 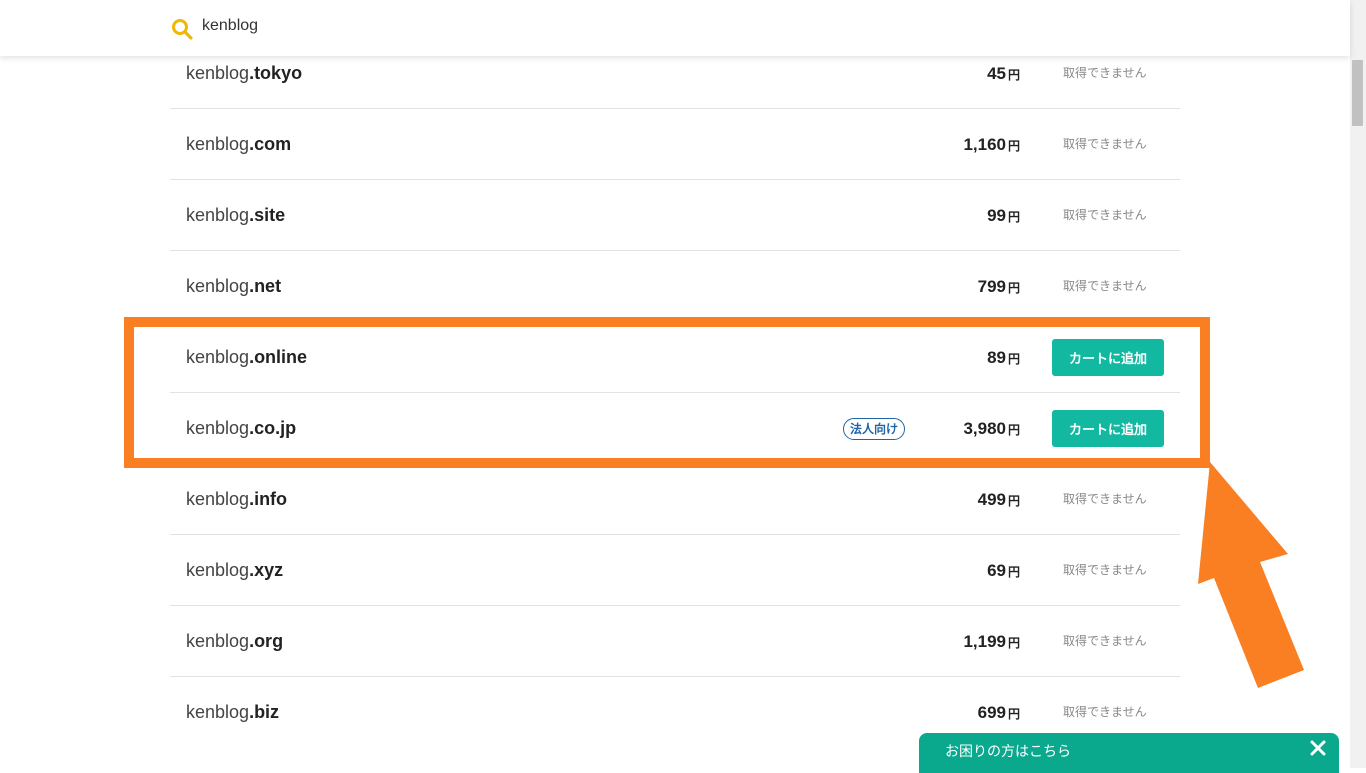 What do you see at coordinates (675, 499) in the screenshot?
I see `domain-row: kenblog.info 499 円 取得できません` at bounding box center [675, 499].